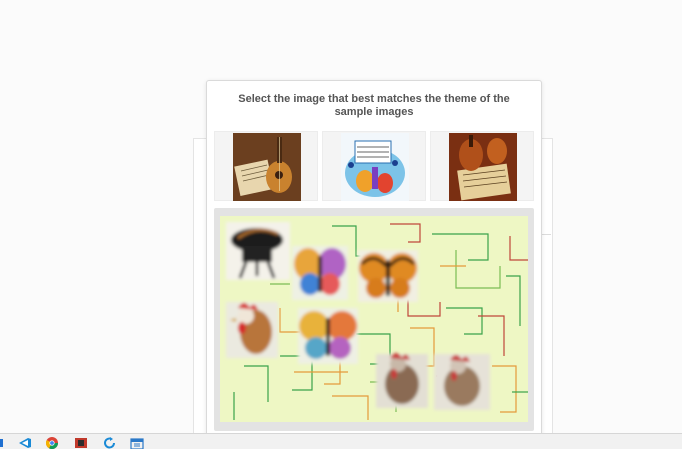 Image resolution: width=682 pixels, height=449 pixels. What do you see at coordinates (341, 441) in the screenshot?
I see `taskbar` at bounding box center [341, 441].